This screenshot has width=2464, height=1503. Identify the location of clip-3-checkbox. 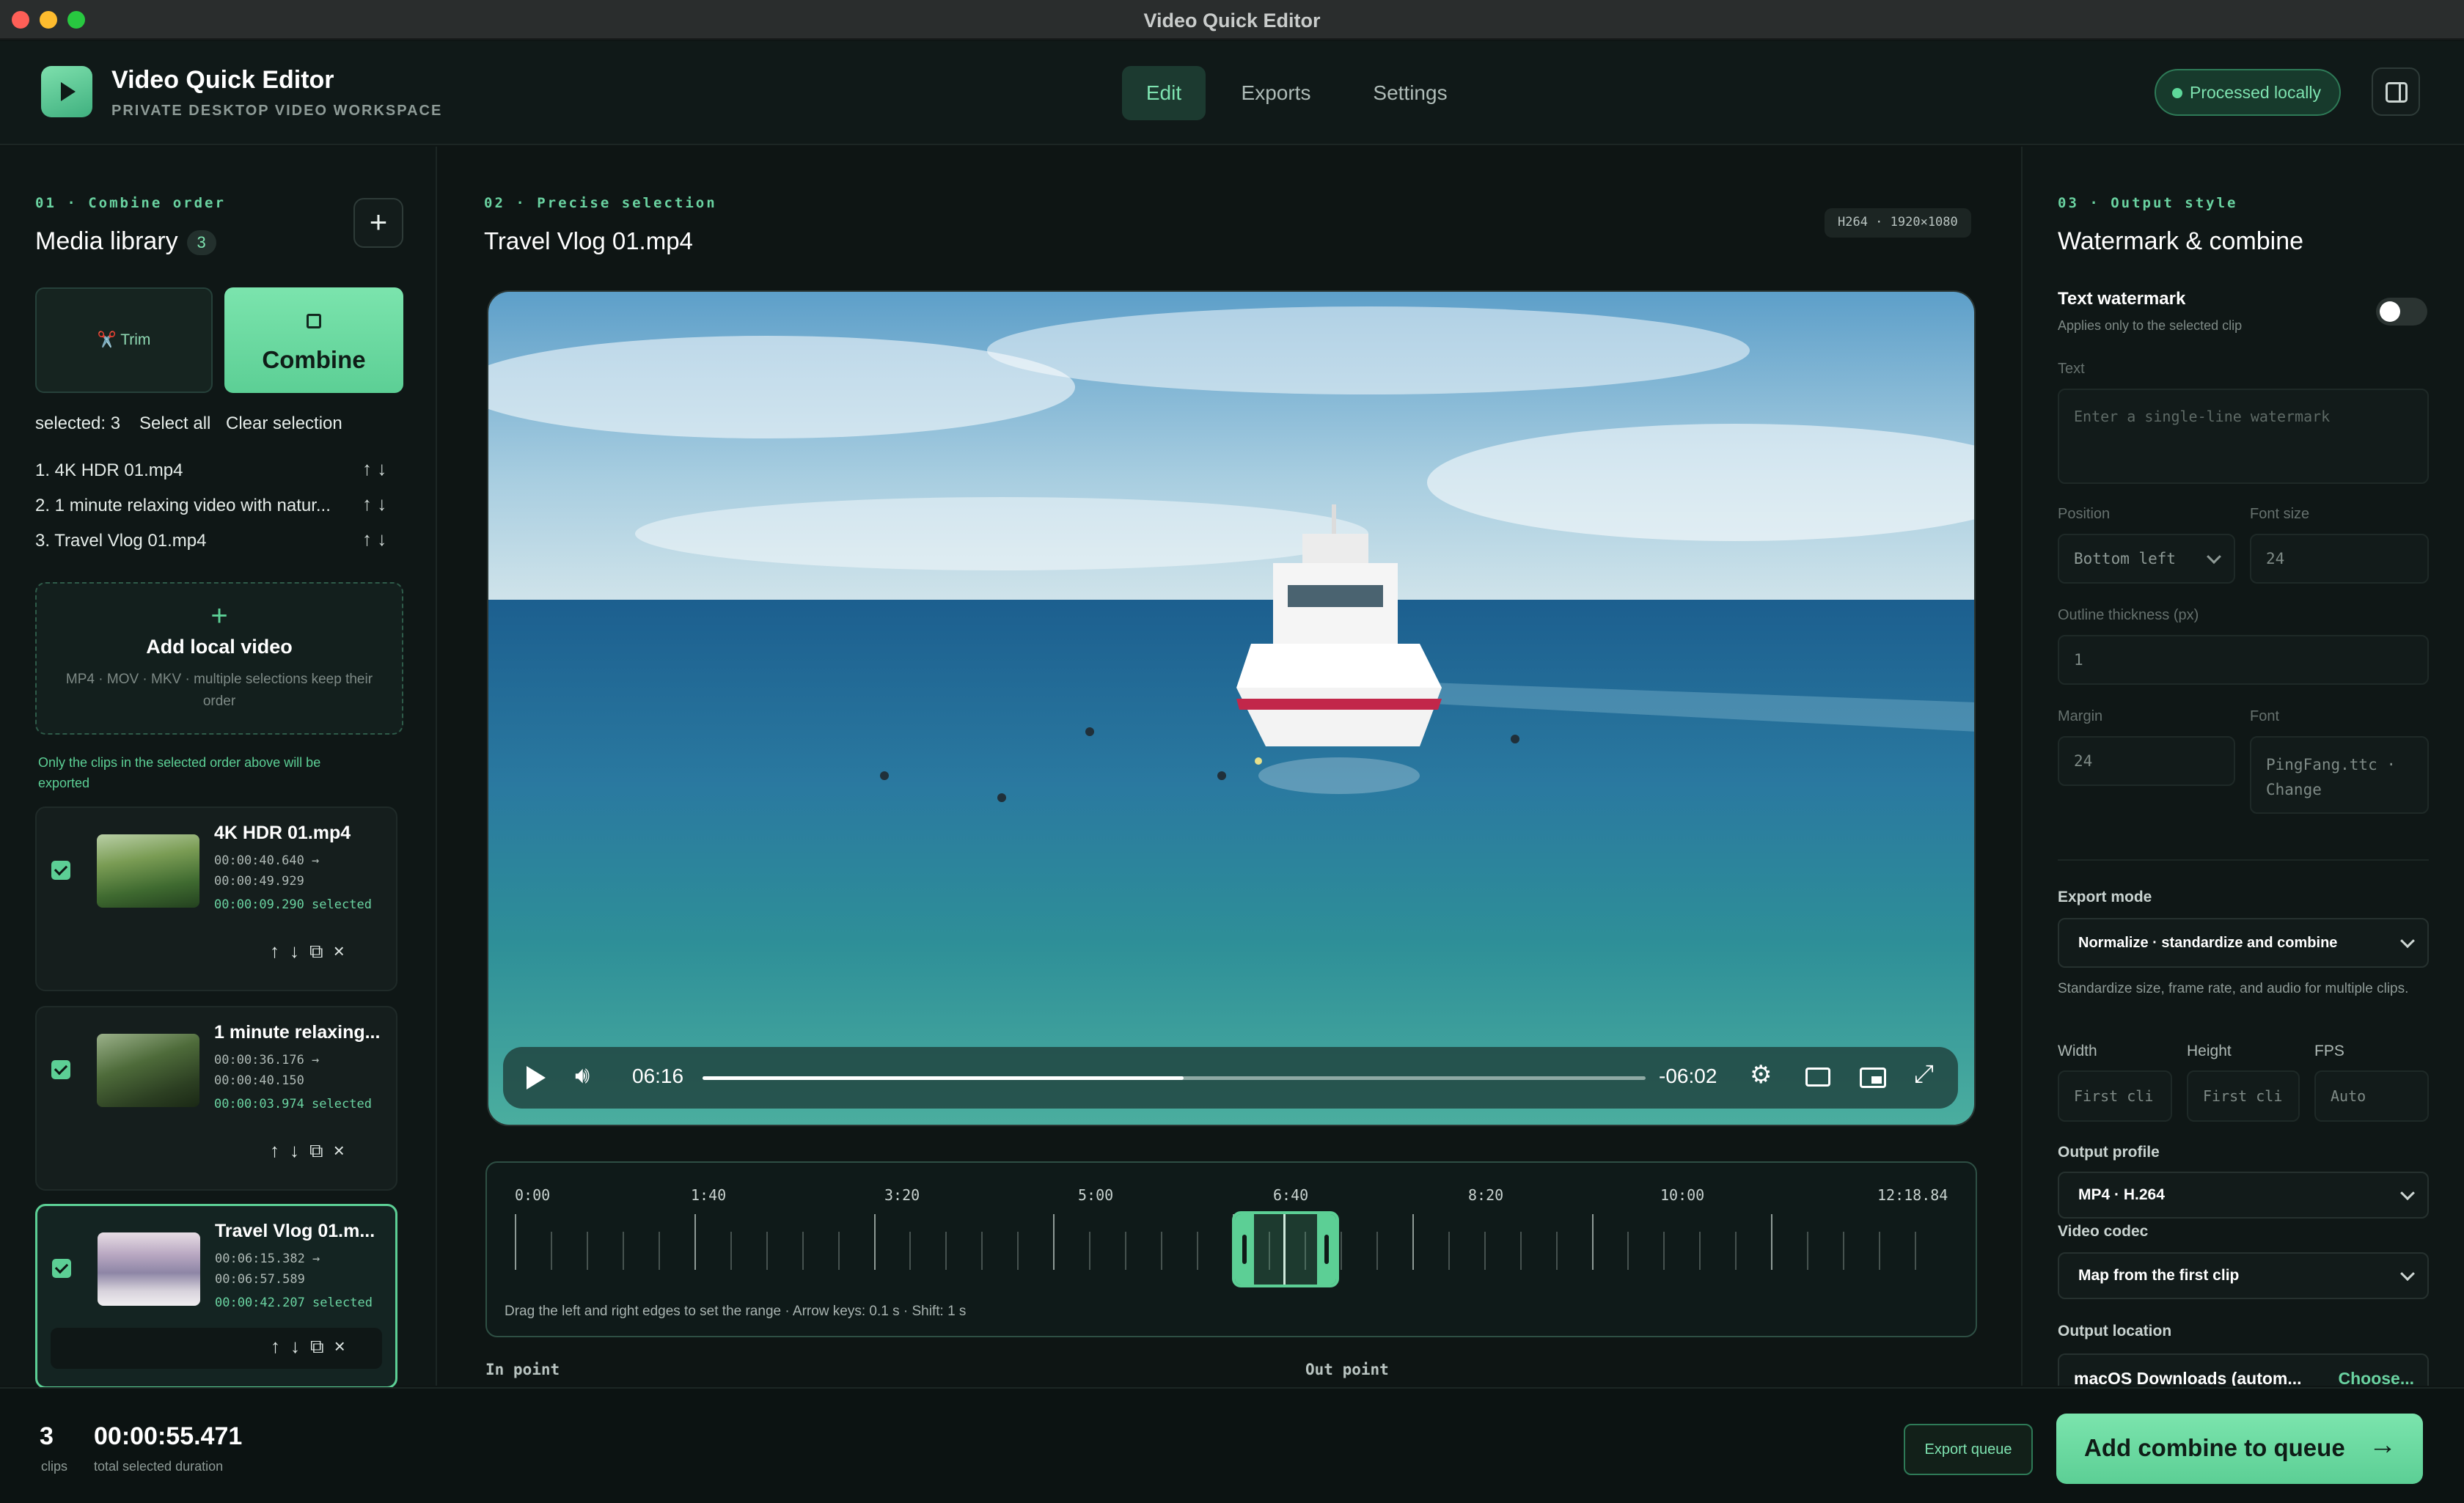
(61, 1268).